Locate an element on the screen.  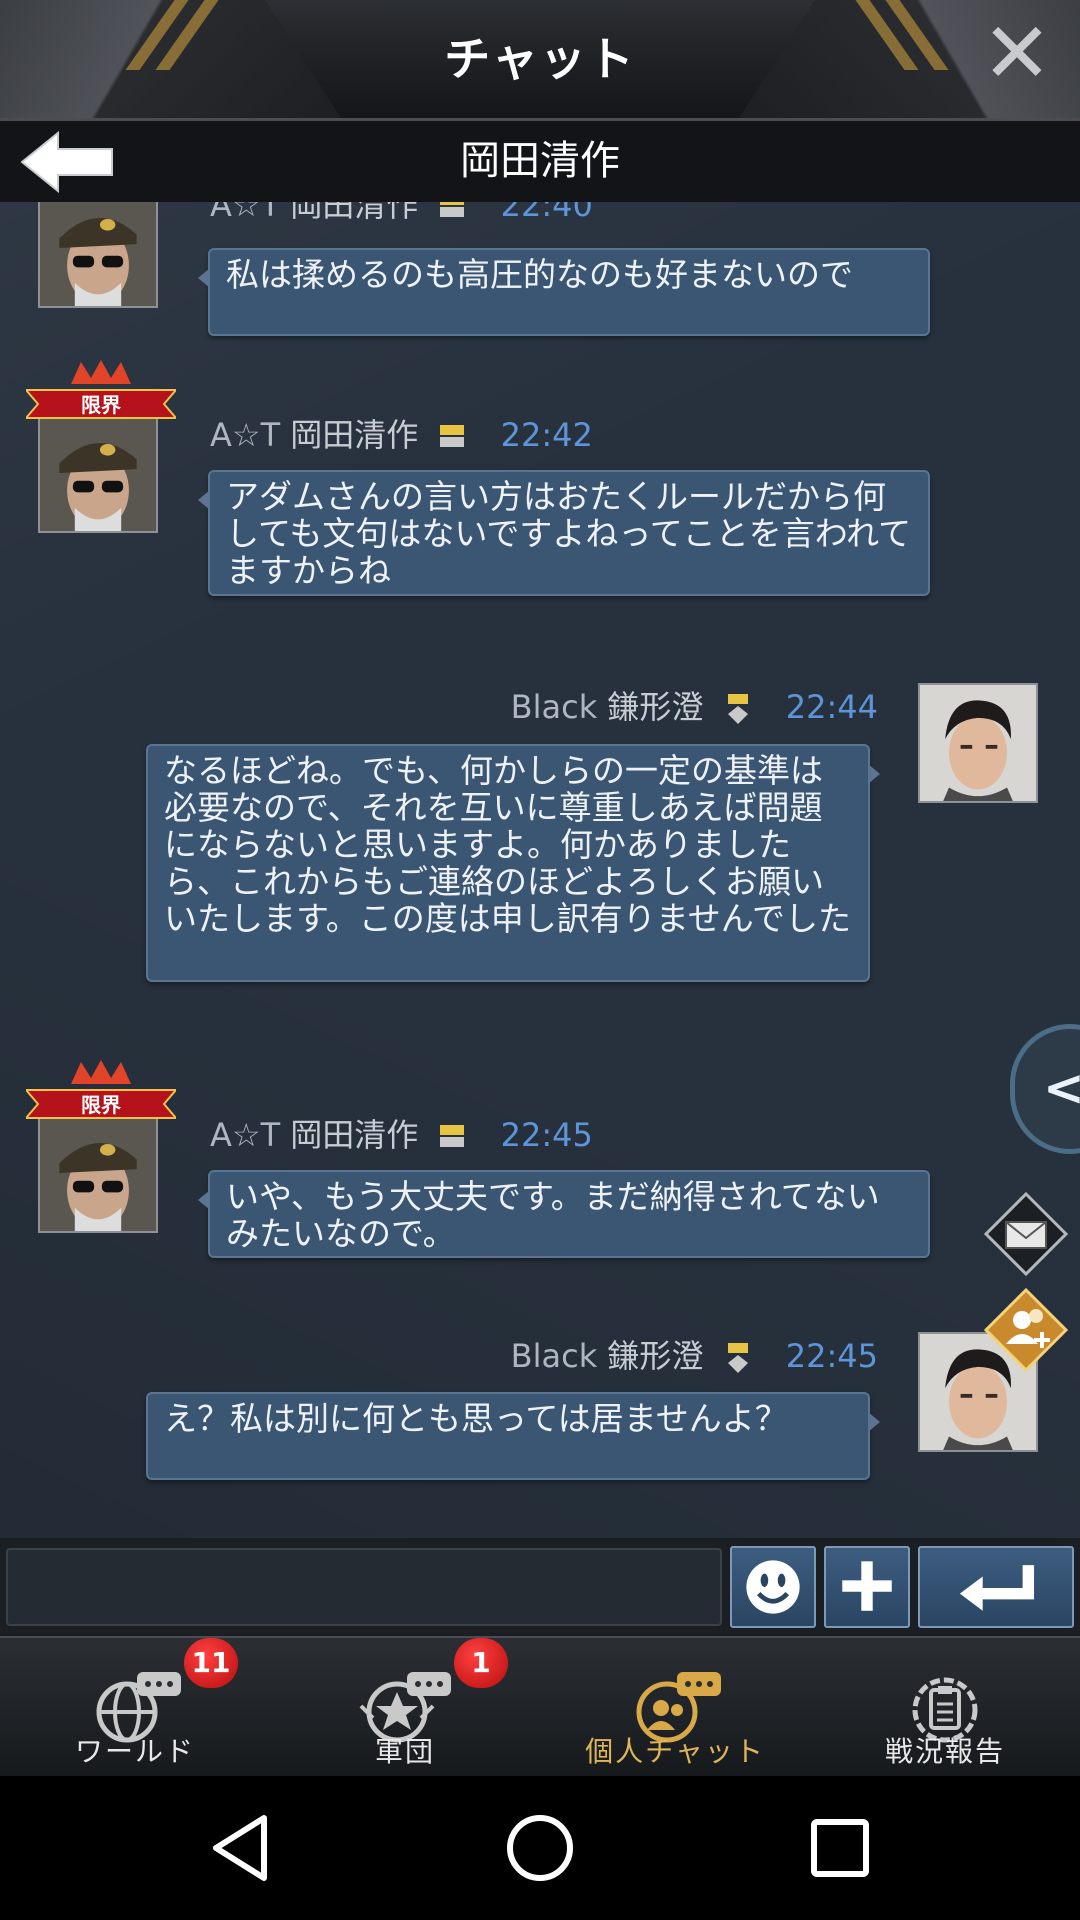
message-meta: Black 鎌形澄 22:45 is located at coordinates (694, 1354).